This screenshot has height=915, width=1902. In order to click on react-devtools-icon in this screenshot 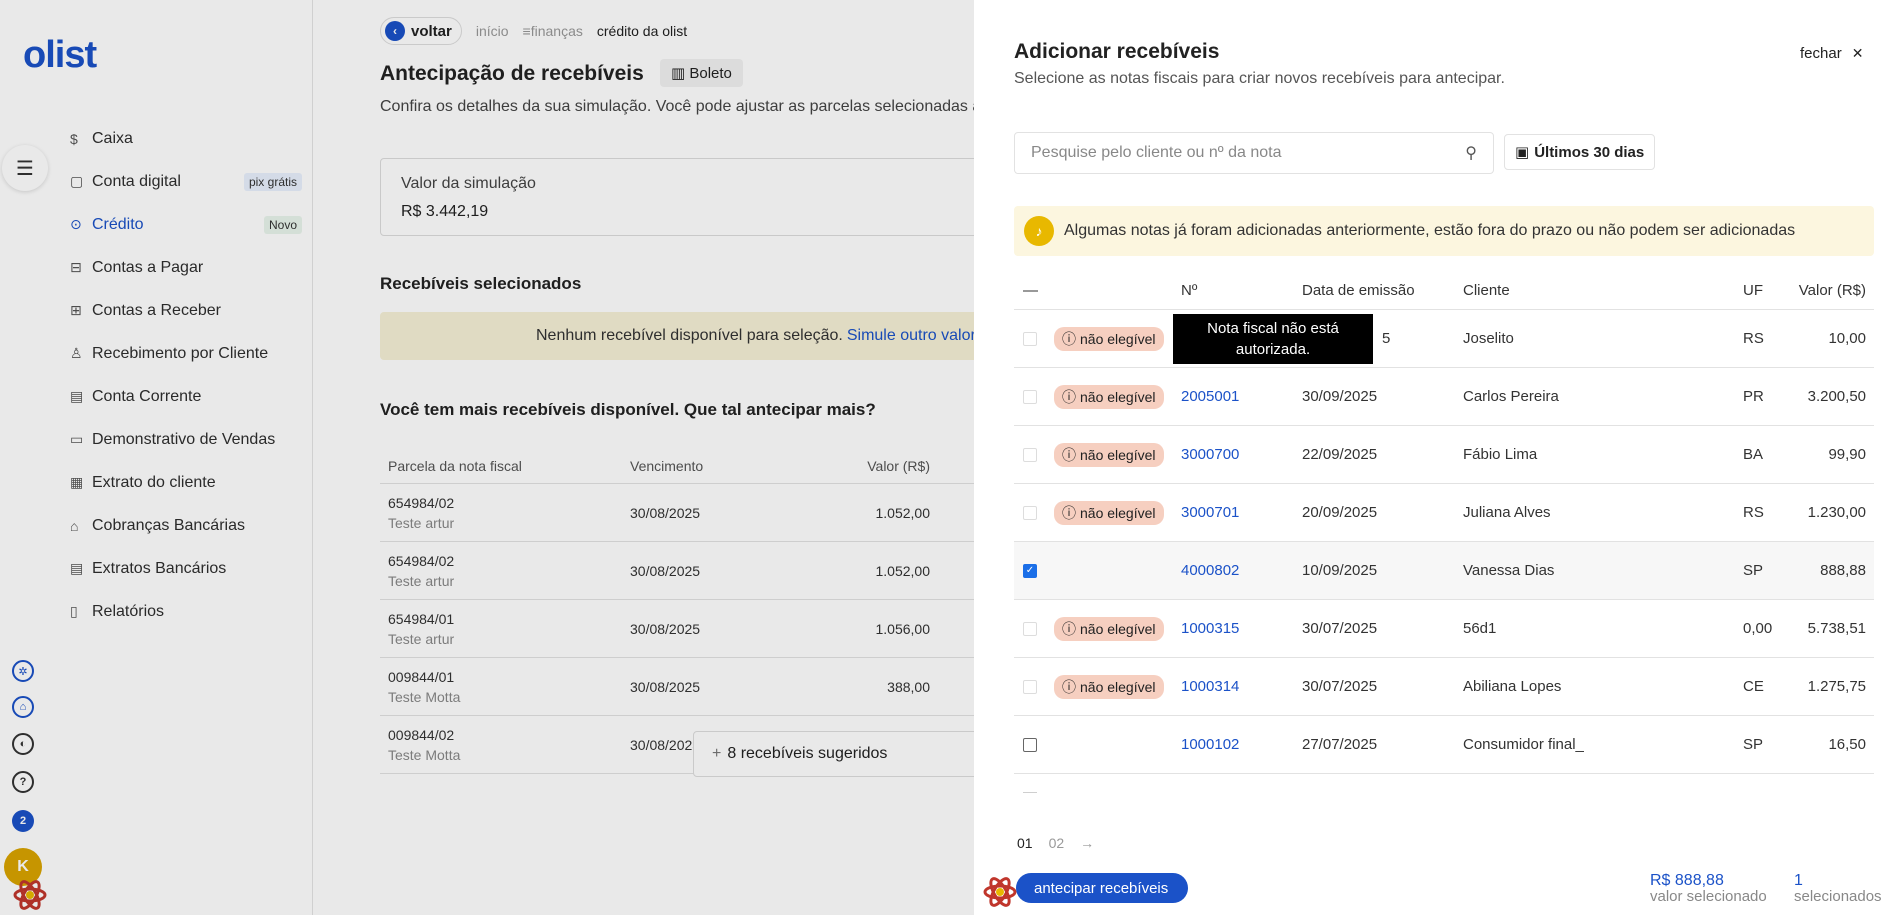, I will do `click(1000, 892)`.